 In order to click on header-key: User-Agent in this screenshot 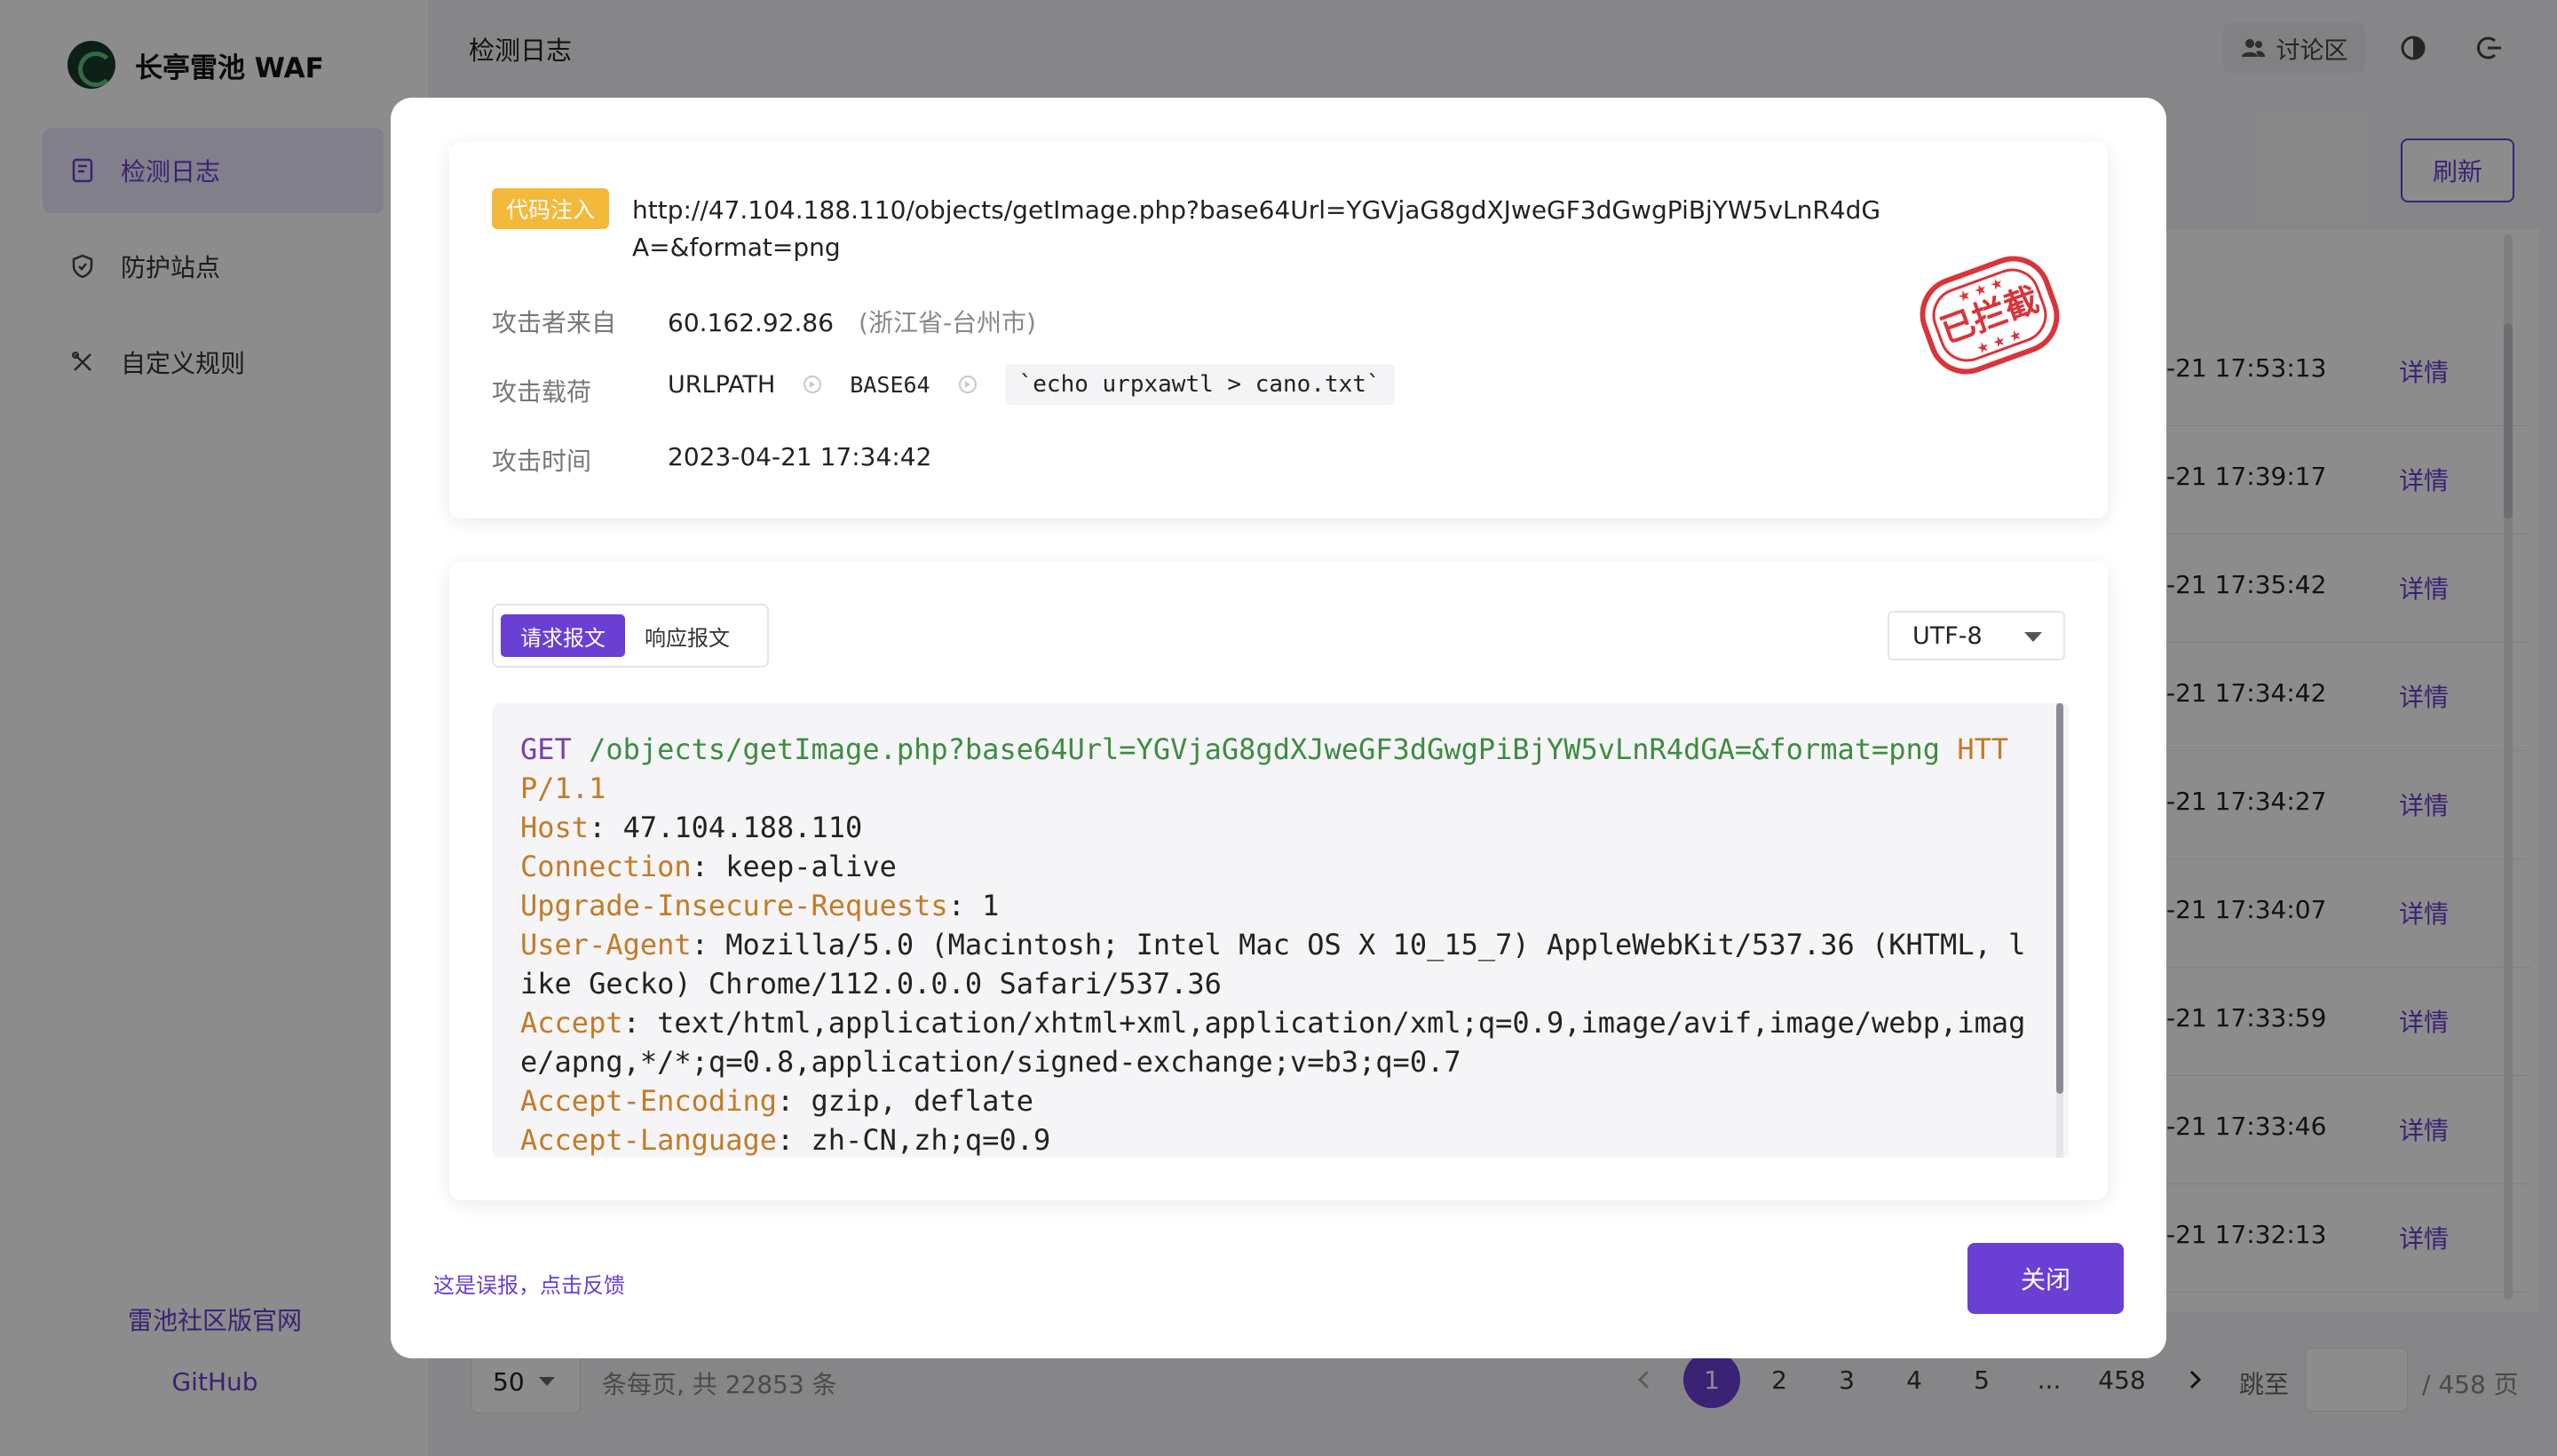, I will do `click(606, 944)`.